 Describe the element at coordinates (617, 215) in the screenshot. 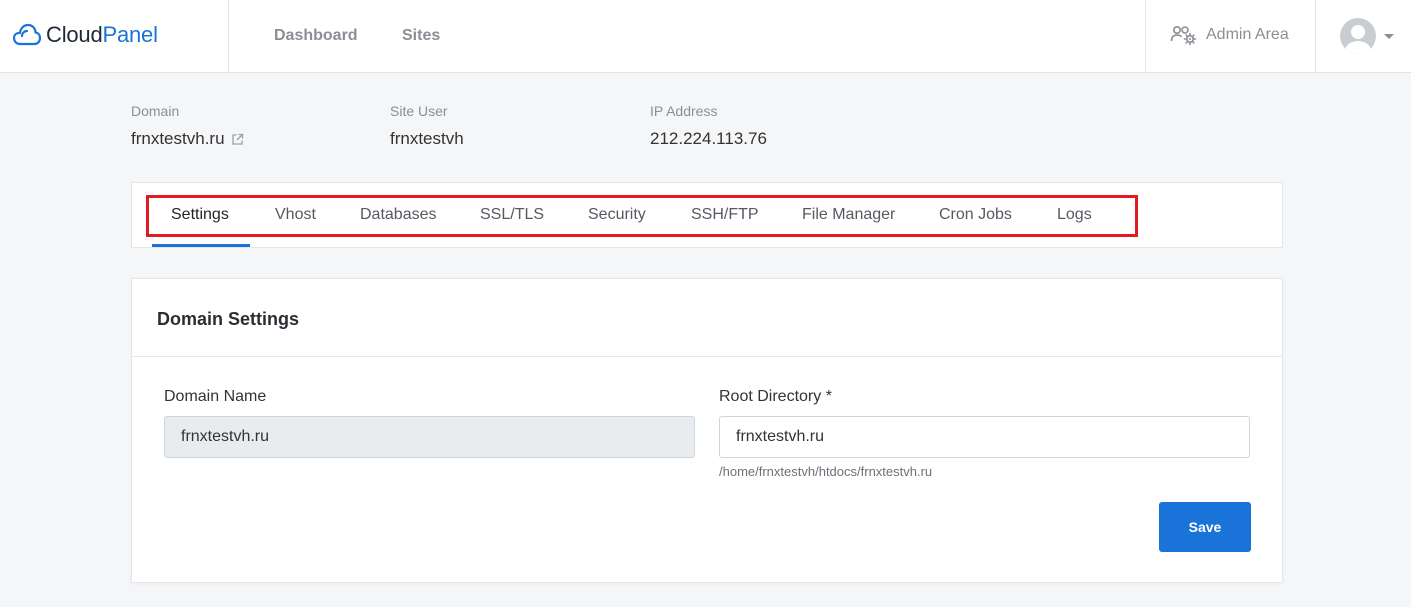

I see `tab-security: Security` at that location.